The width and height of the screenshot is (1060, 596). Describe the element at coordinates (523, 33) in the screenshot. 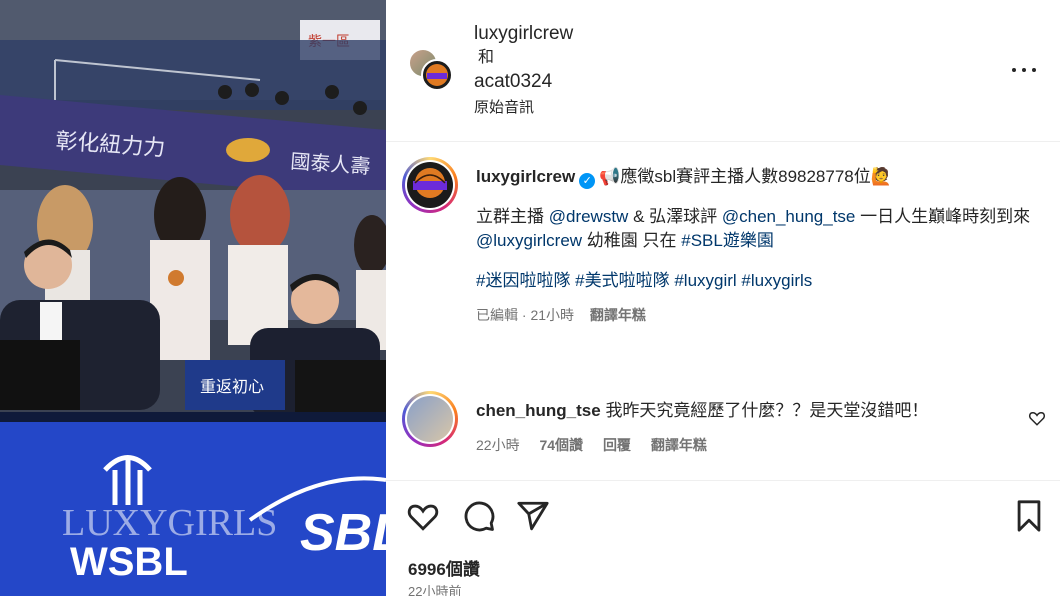

I see `header-username-1: luxygirlcrew` at that location.